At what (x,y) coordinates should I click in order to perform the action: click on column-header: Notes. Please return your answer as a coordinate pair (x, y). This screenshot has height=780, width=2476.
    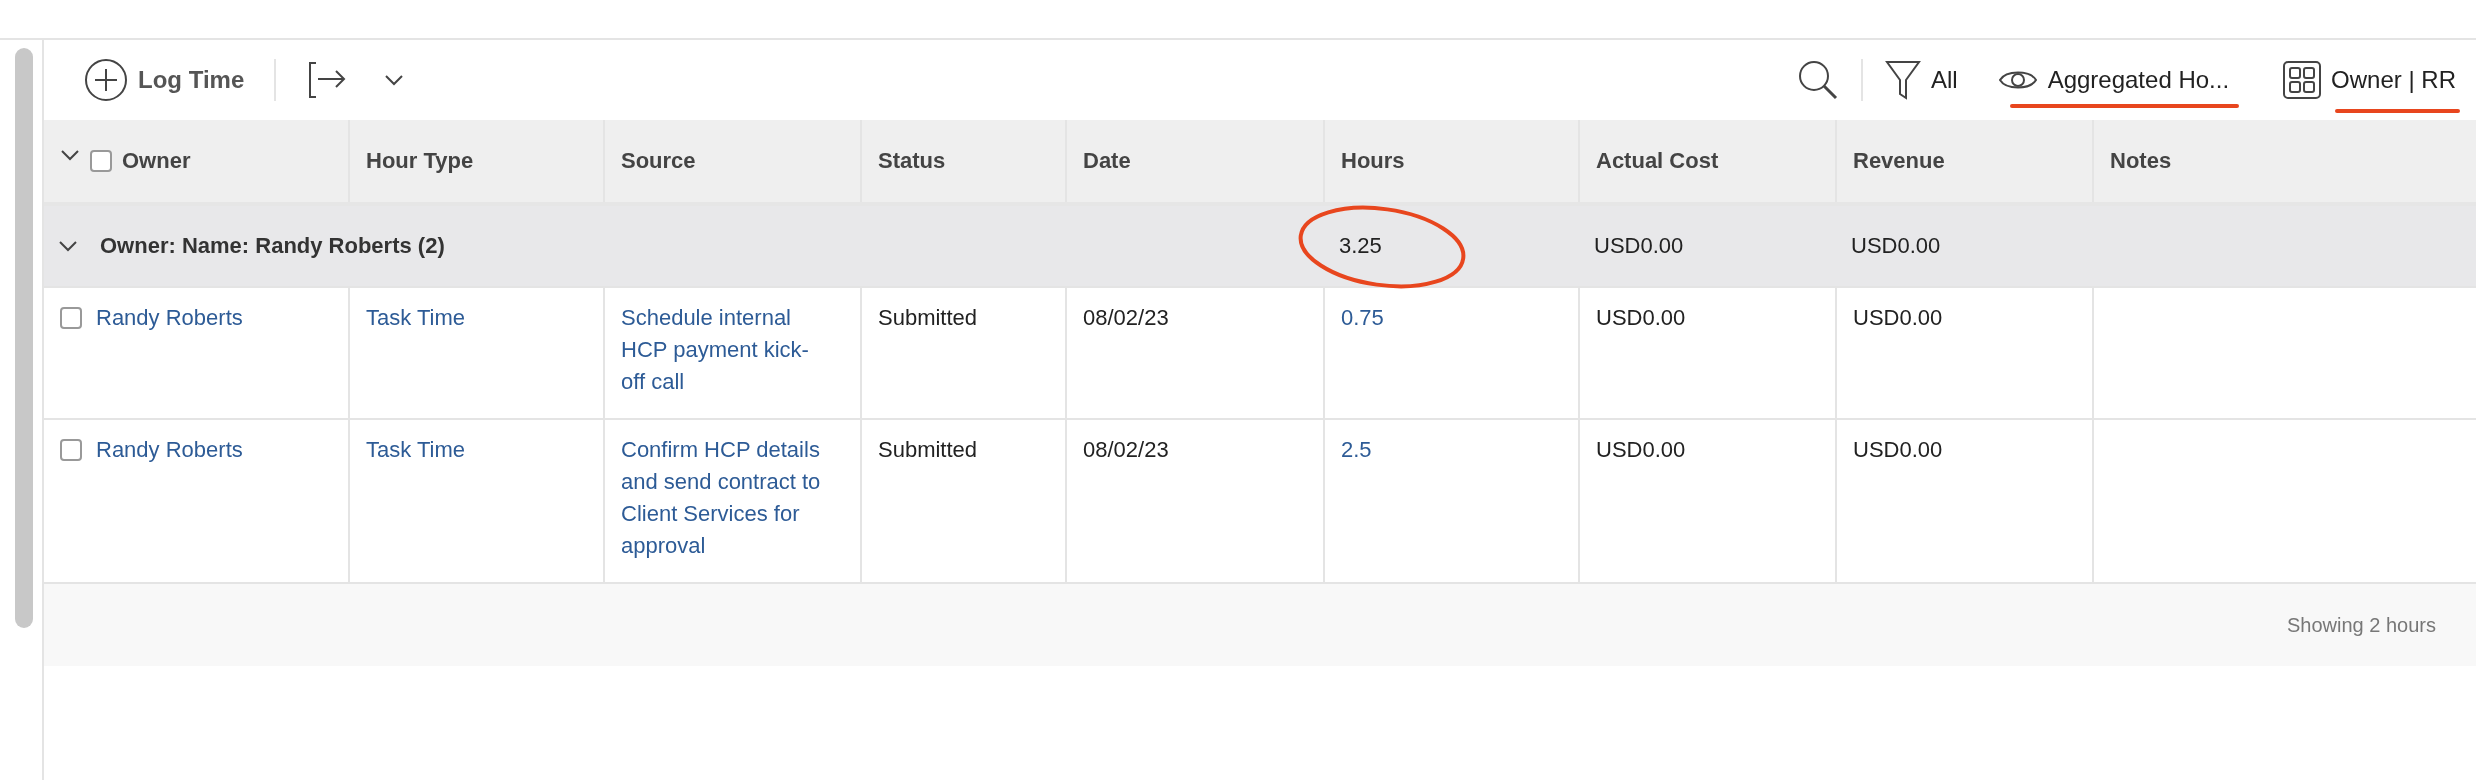
    Looking at the image, I should click on (2141, 161).